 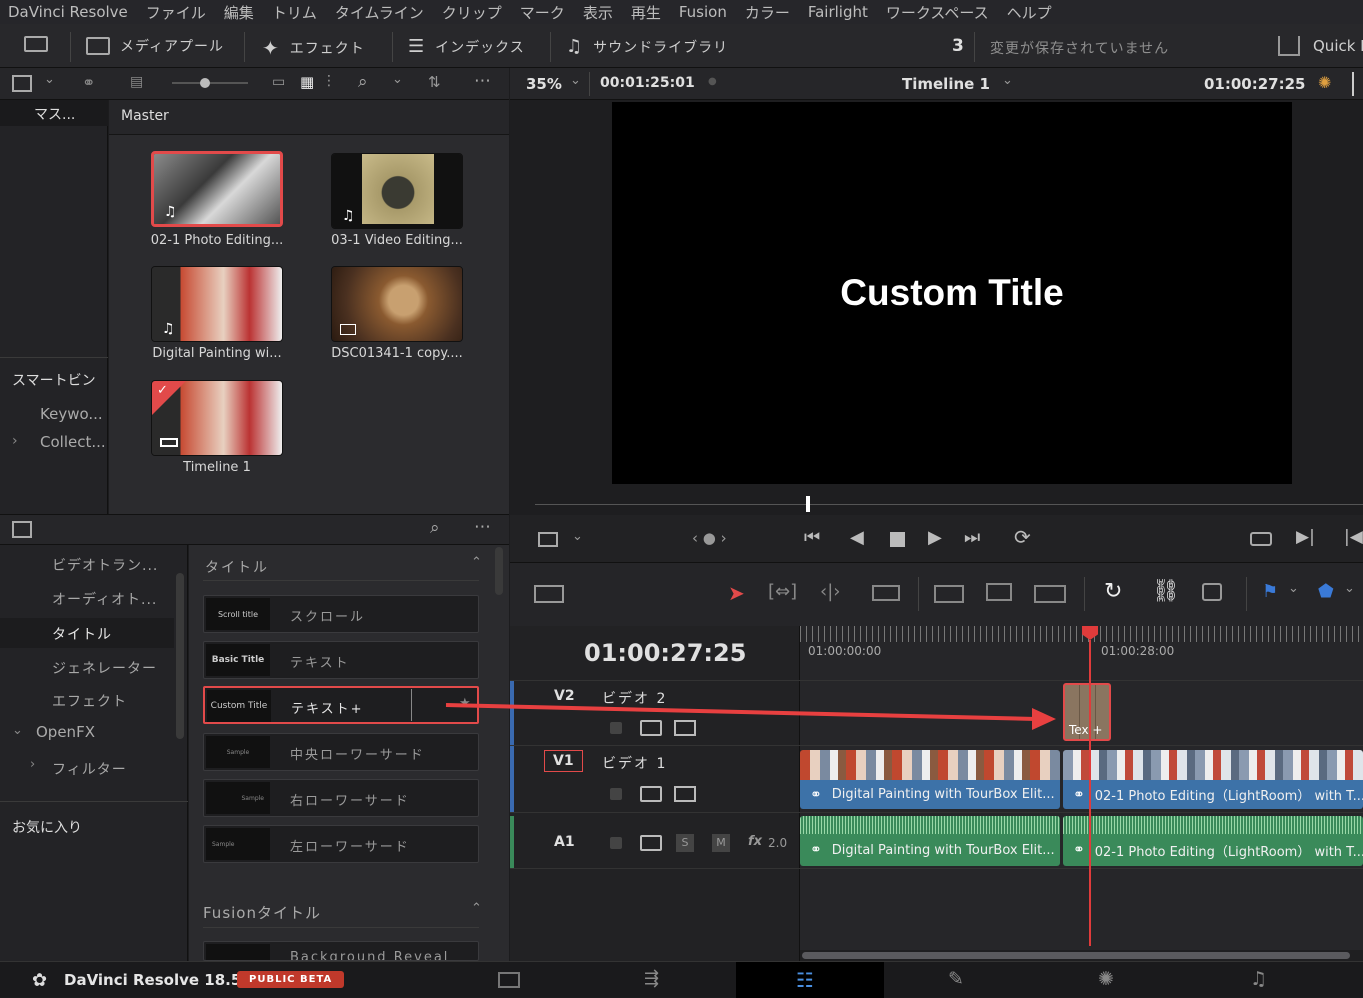 I want to click on selection-tool-icon: ➤, so click(x=736, y=593).